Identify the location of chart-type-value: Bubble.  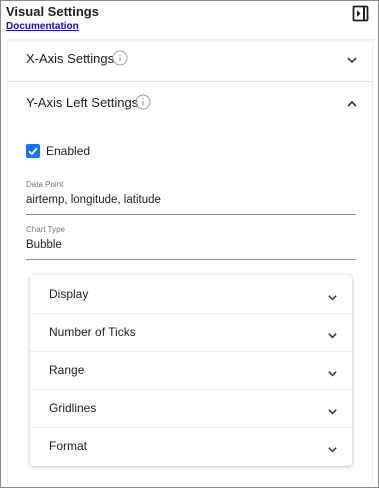
(191, 249).